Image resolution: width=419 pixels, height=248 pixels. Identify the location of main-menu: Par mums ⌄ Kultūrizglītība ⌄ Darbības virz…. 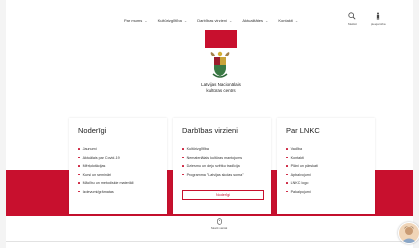
(211, 20).